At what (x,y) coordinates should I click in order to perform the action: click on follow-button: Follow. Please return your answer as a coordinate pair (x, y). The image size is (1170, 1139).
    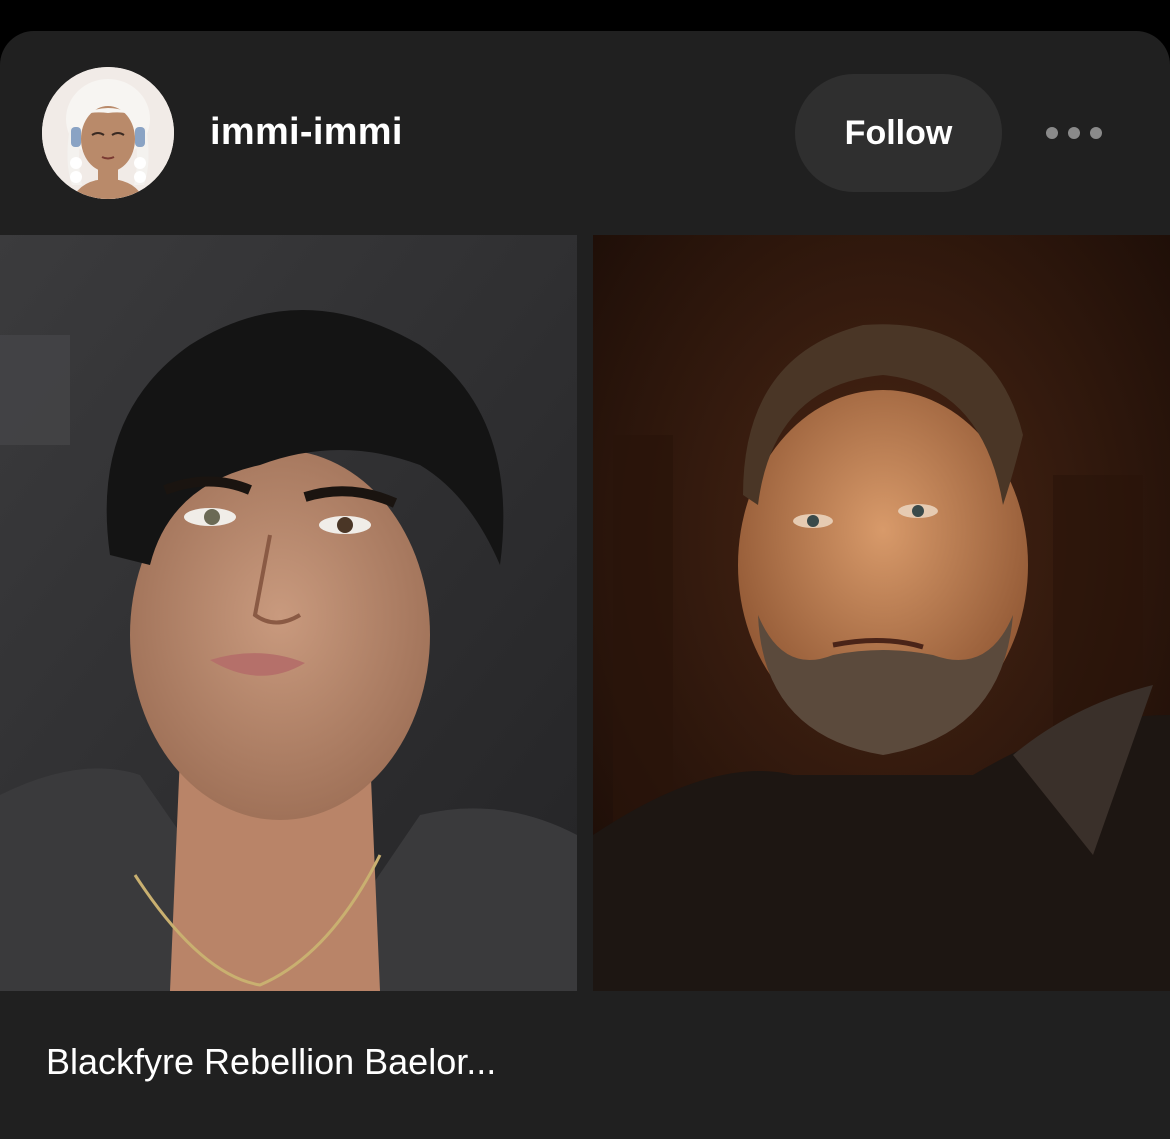
    Looking at the image, I should click on (898, 133).